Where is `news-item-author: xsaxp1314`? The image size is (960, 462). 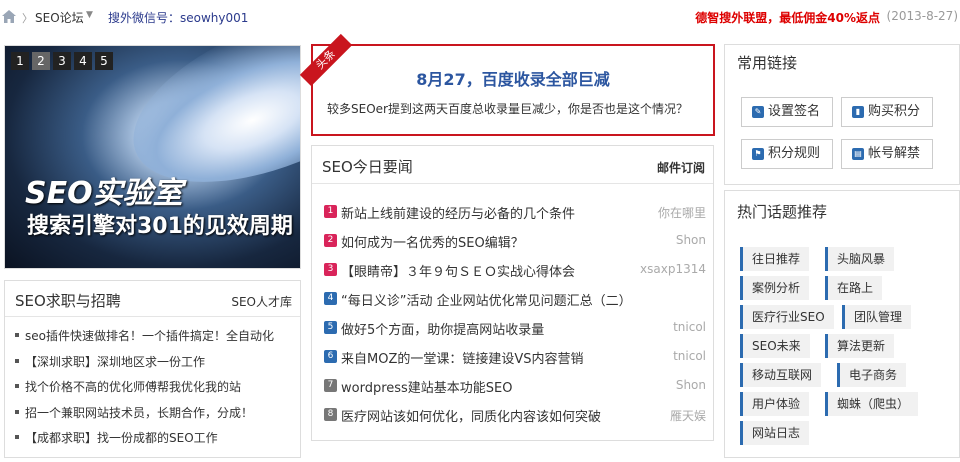 news-item-author: xsaxp1314 is located at coordinates (673, 269).